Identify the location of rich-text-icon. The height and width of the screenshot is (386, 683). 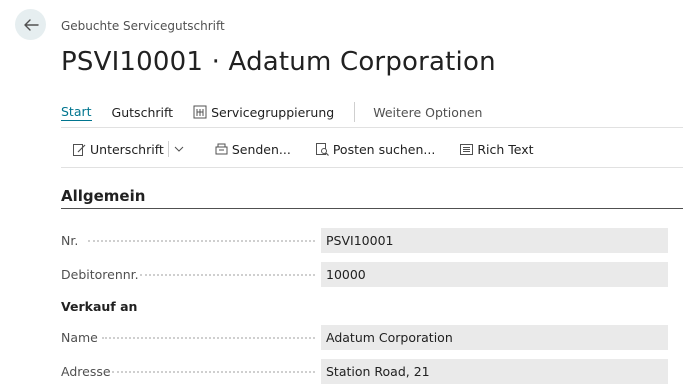
(467, 149).